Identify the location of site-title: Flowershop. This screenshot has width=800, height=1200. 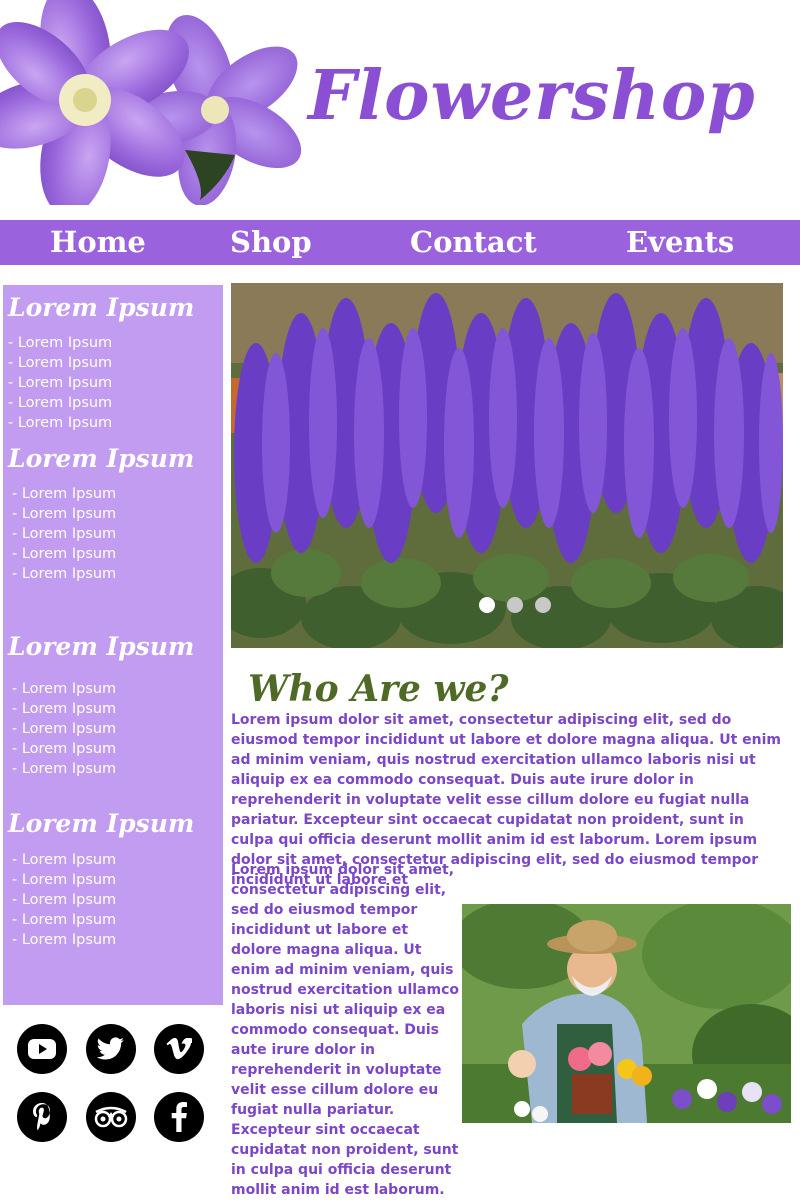
(532, 96).